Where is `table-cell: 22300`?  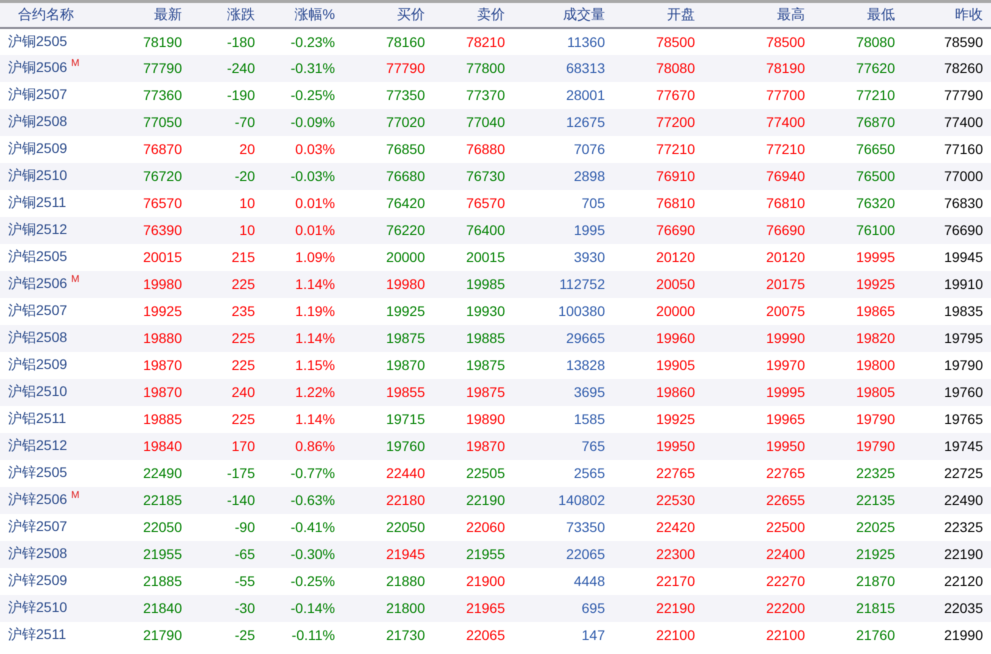 table-cell: 22300 is located at coordinates (675, 554).